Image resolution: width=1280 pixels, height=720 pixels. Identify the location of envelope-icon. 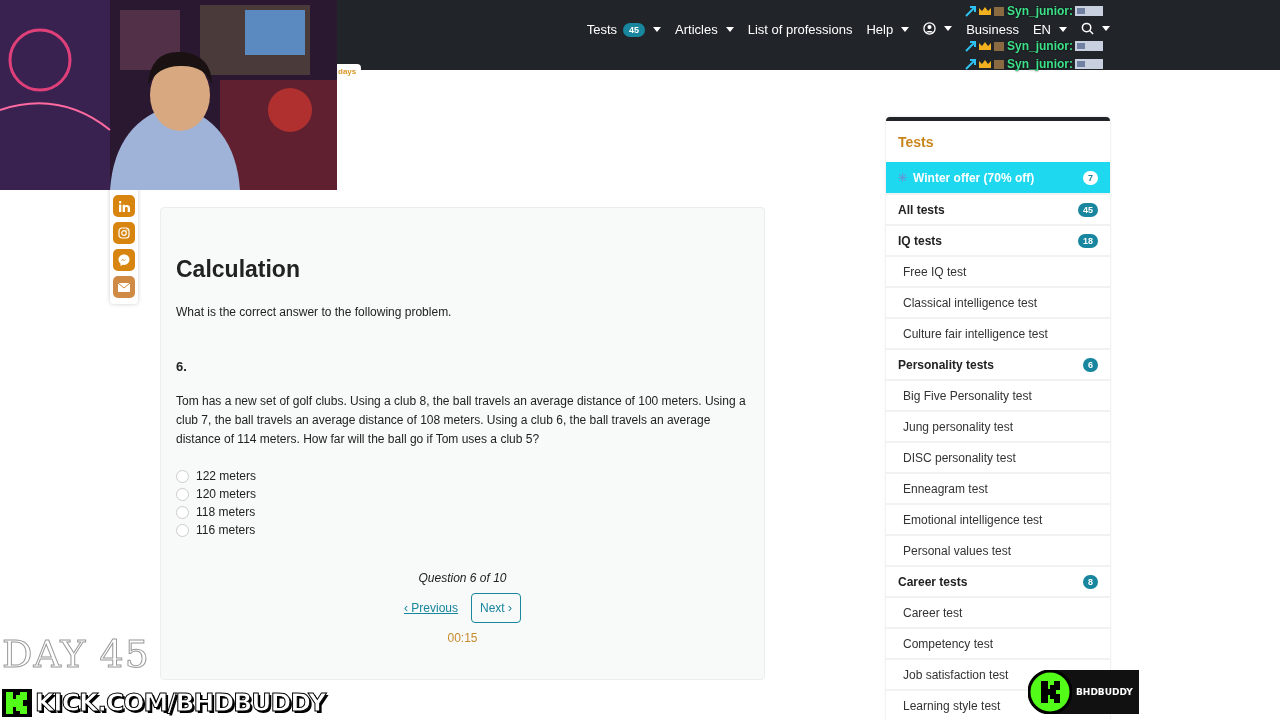
(124, 287).